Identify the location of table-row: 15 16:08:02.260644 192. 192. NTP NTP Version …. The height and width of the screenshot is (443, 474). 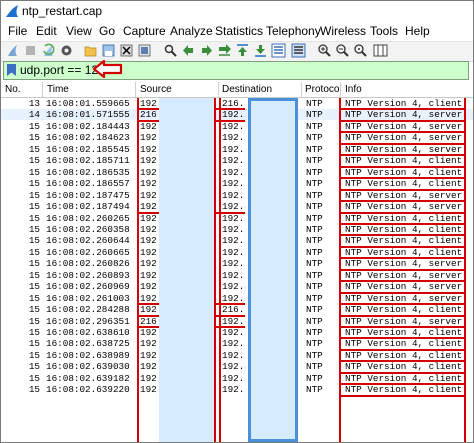
(237, 240).